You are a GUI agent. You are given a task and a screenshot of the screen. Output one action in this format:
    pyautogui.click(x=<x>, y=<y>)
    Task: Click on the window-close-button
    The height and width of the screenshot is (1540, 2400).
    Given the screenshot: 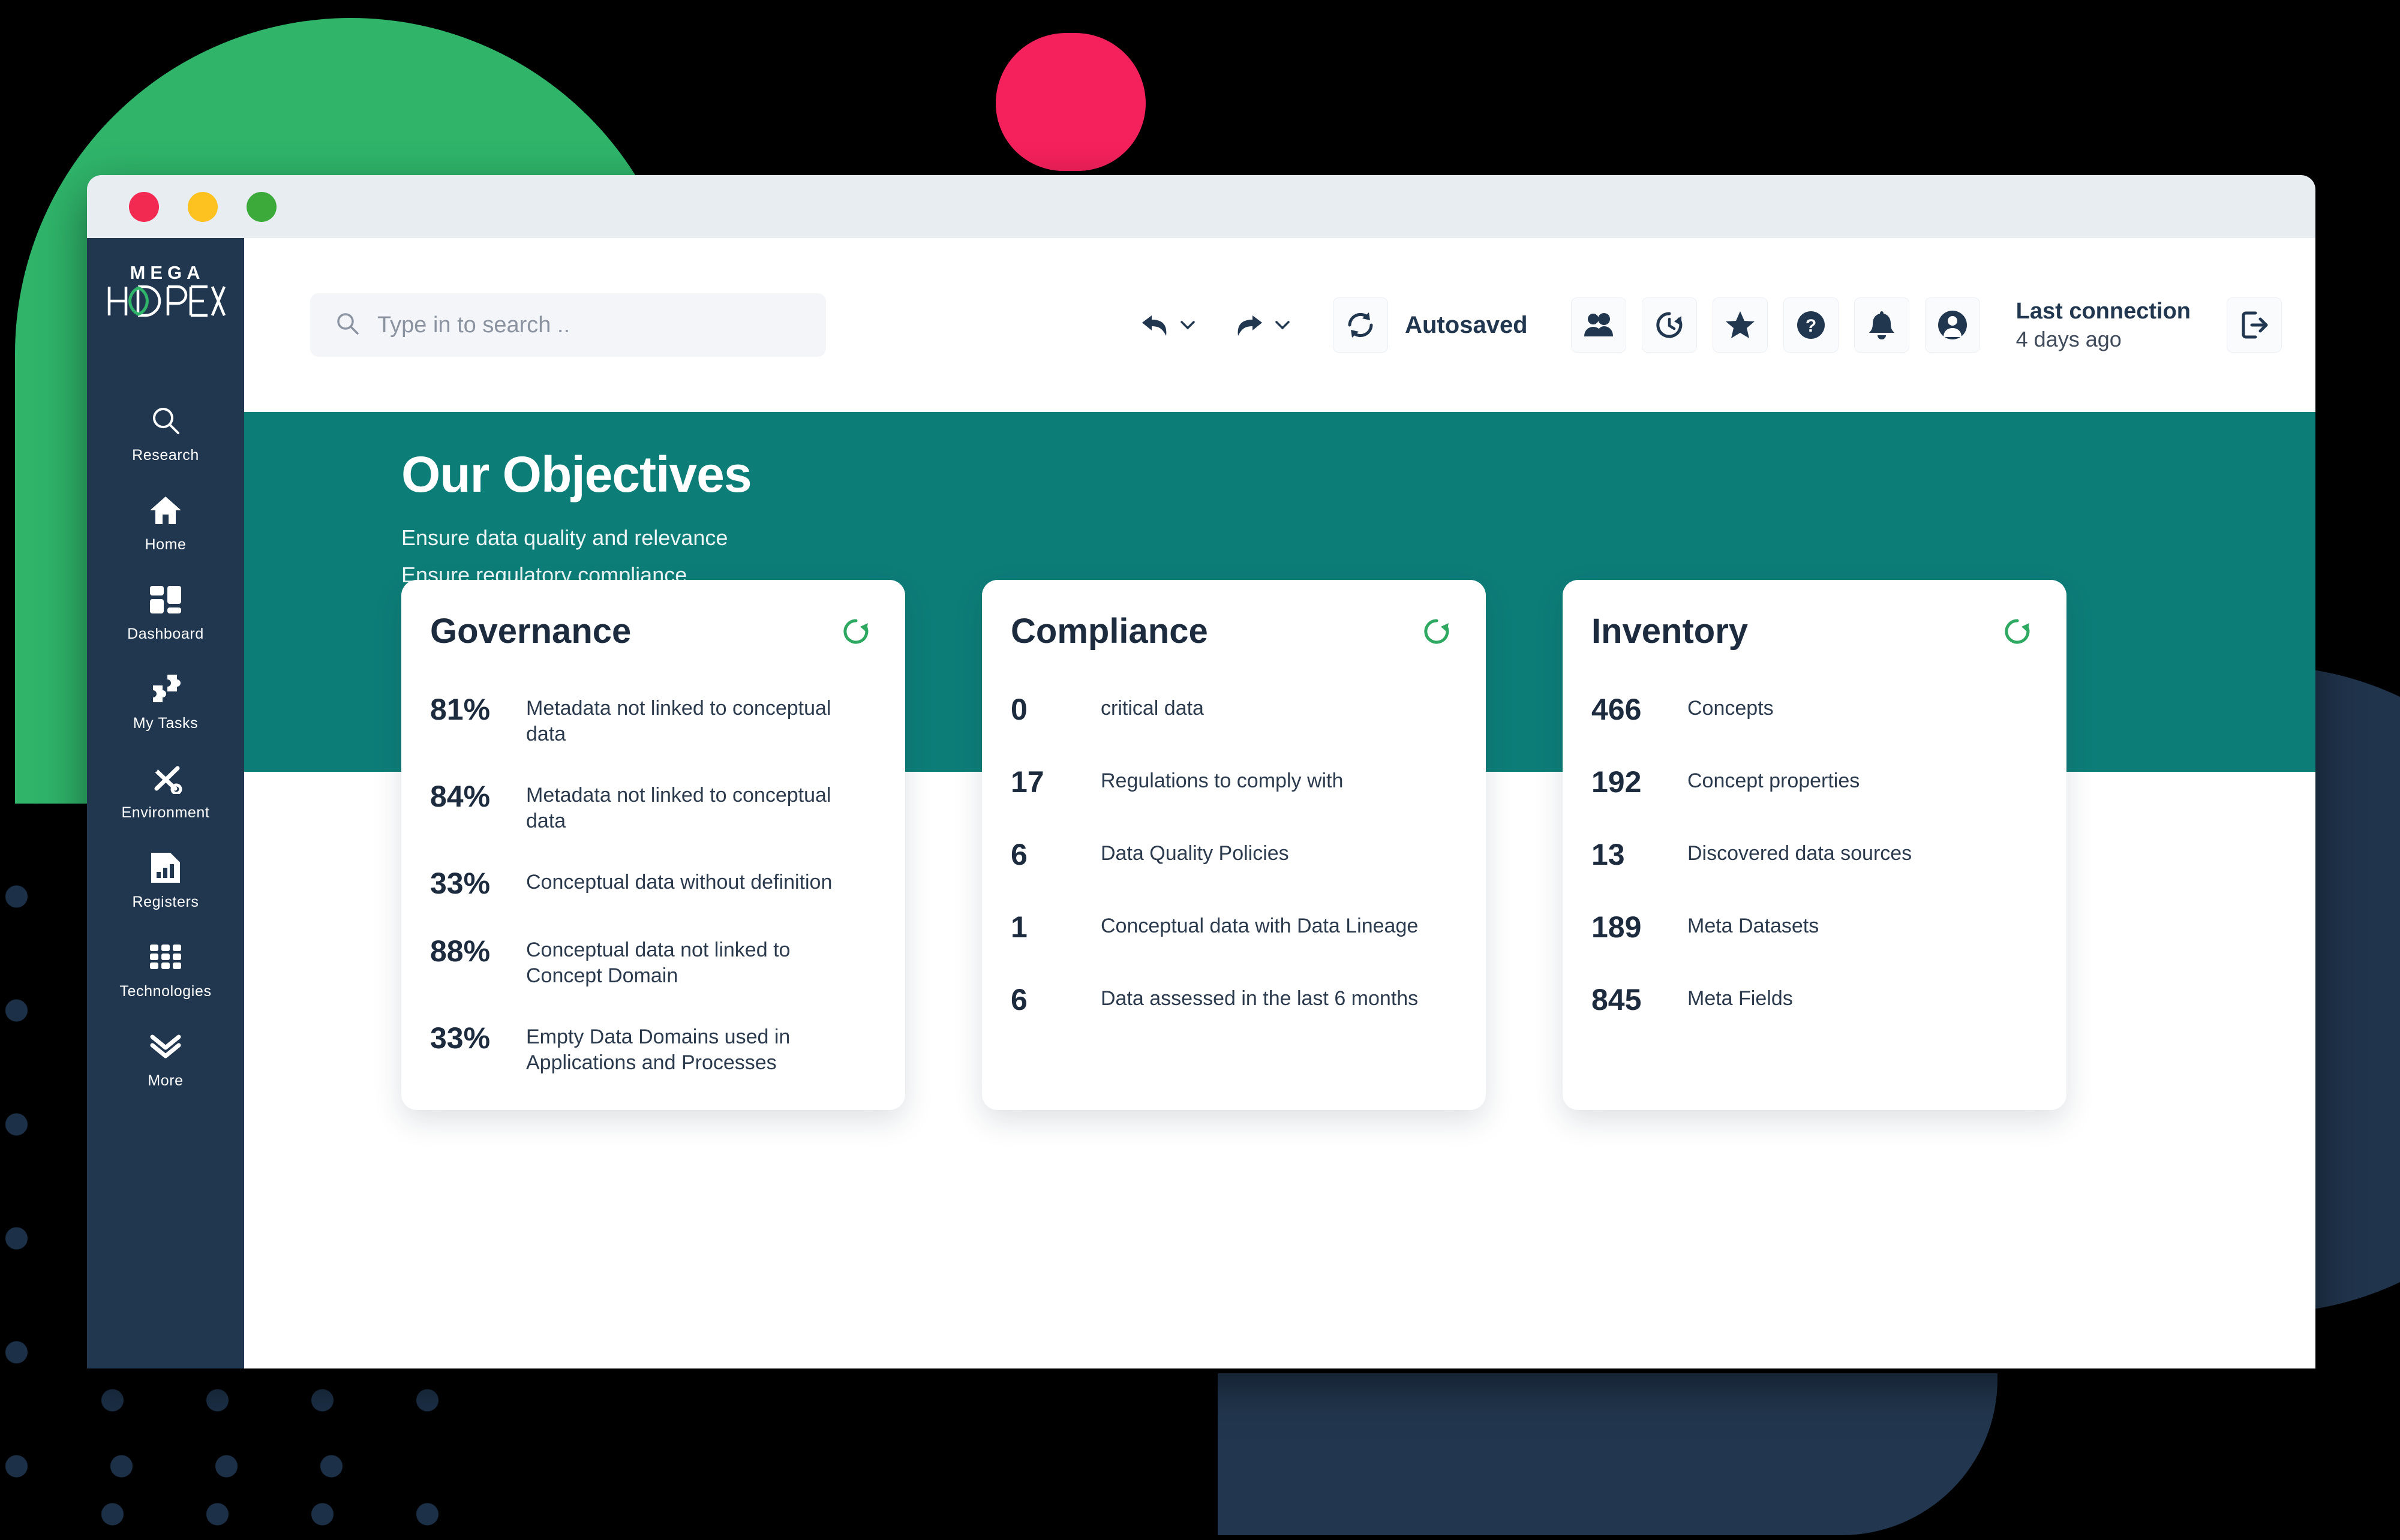 What is the action you would take?
    pyautogui.click(x=144, y=206)
    